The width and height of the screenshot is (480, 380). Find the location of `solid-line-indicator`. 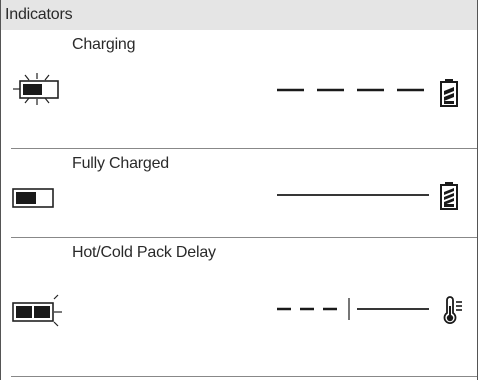

solid-line-indicator is located at coordinates (353, 195).